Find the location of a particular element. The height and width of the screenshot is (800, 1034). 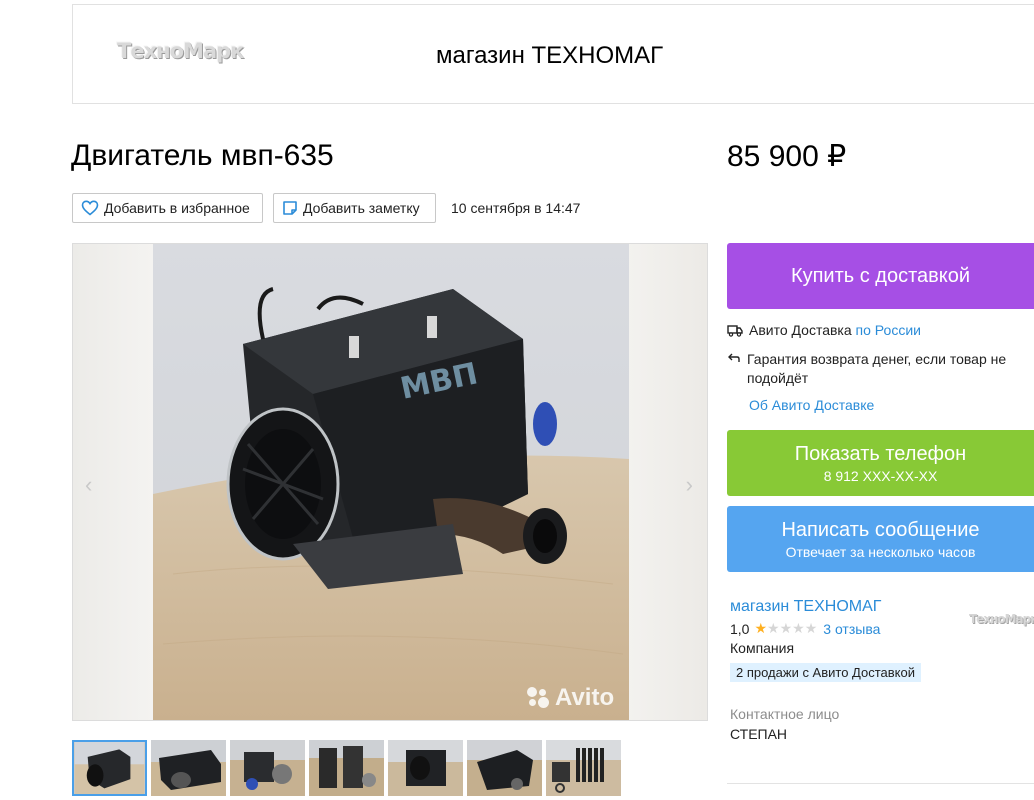

seller-type: Компания is located at coordinates (762, 648).